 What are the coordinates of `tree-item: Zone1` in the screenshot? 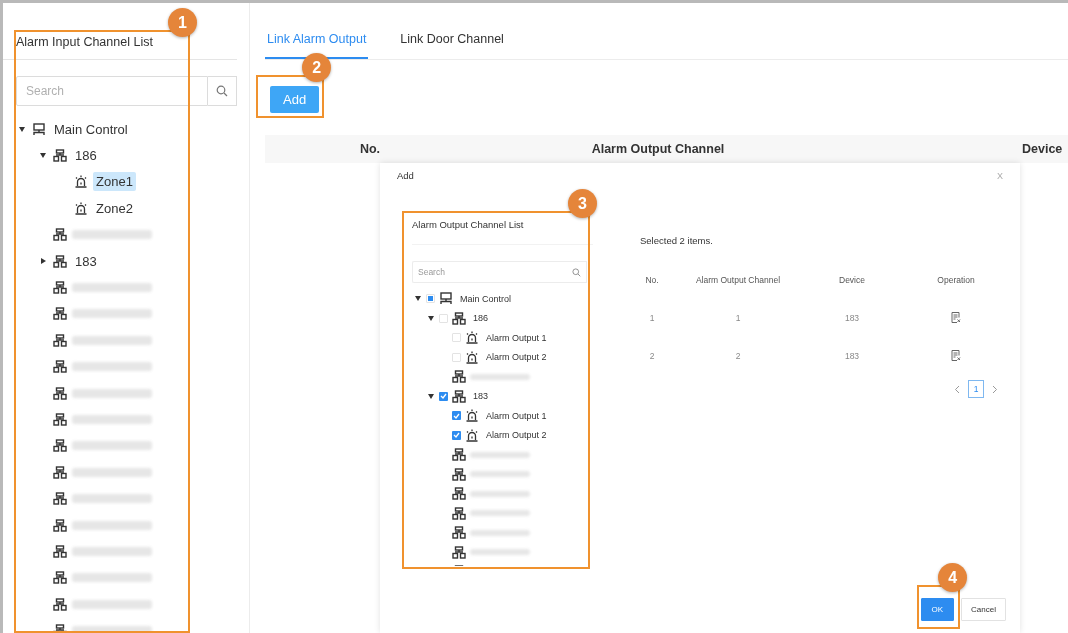 It's located at (114, 182).